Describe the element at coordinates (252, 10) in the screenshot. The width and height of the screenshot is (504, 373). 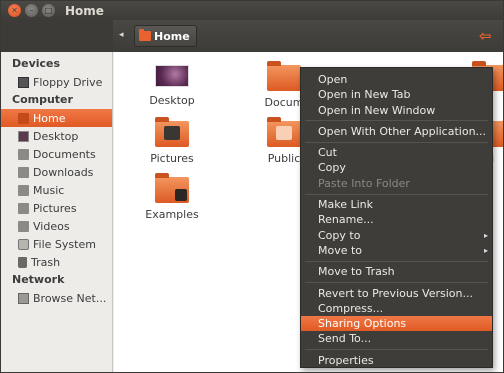
I see `title-bar: ✕ – □ Home` at that location.